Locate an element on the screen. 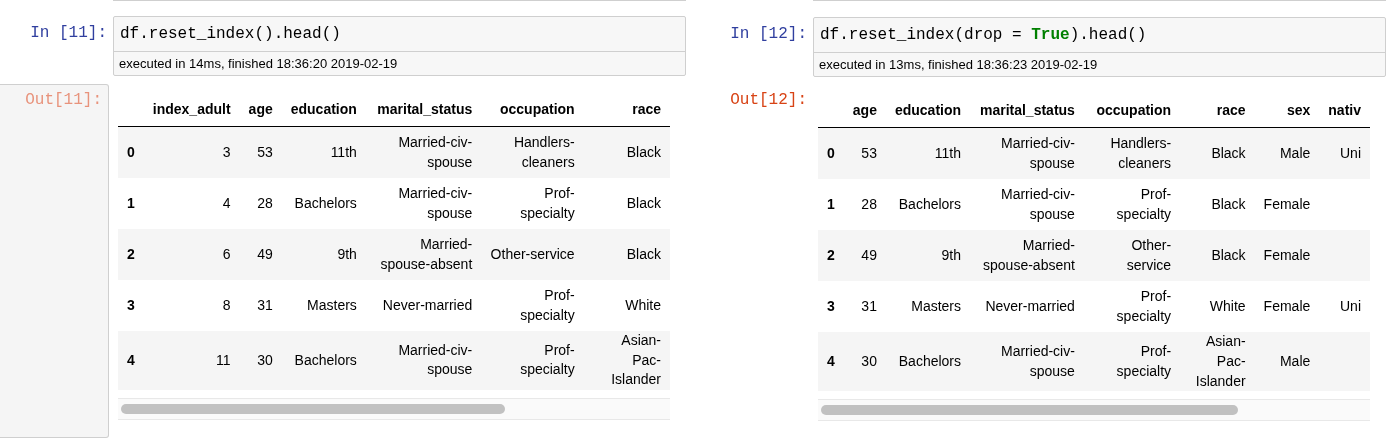 This screenshot has width=1400, height=446. table-cell: 3 is located at coordinates (191, 152).